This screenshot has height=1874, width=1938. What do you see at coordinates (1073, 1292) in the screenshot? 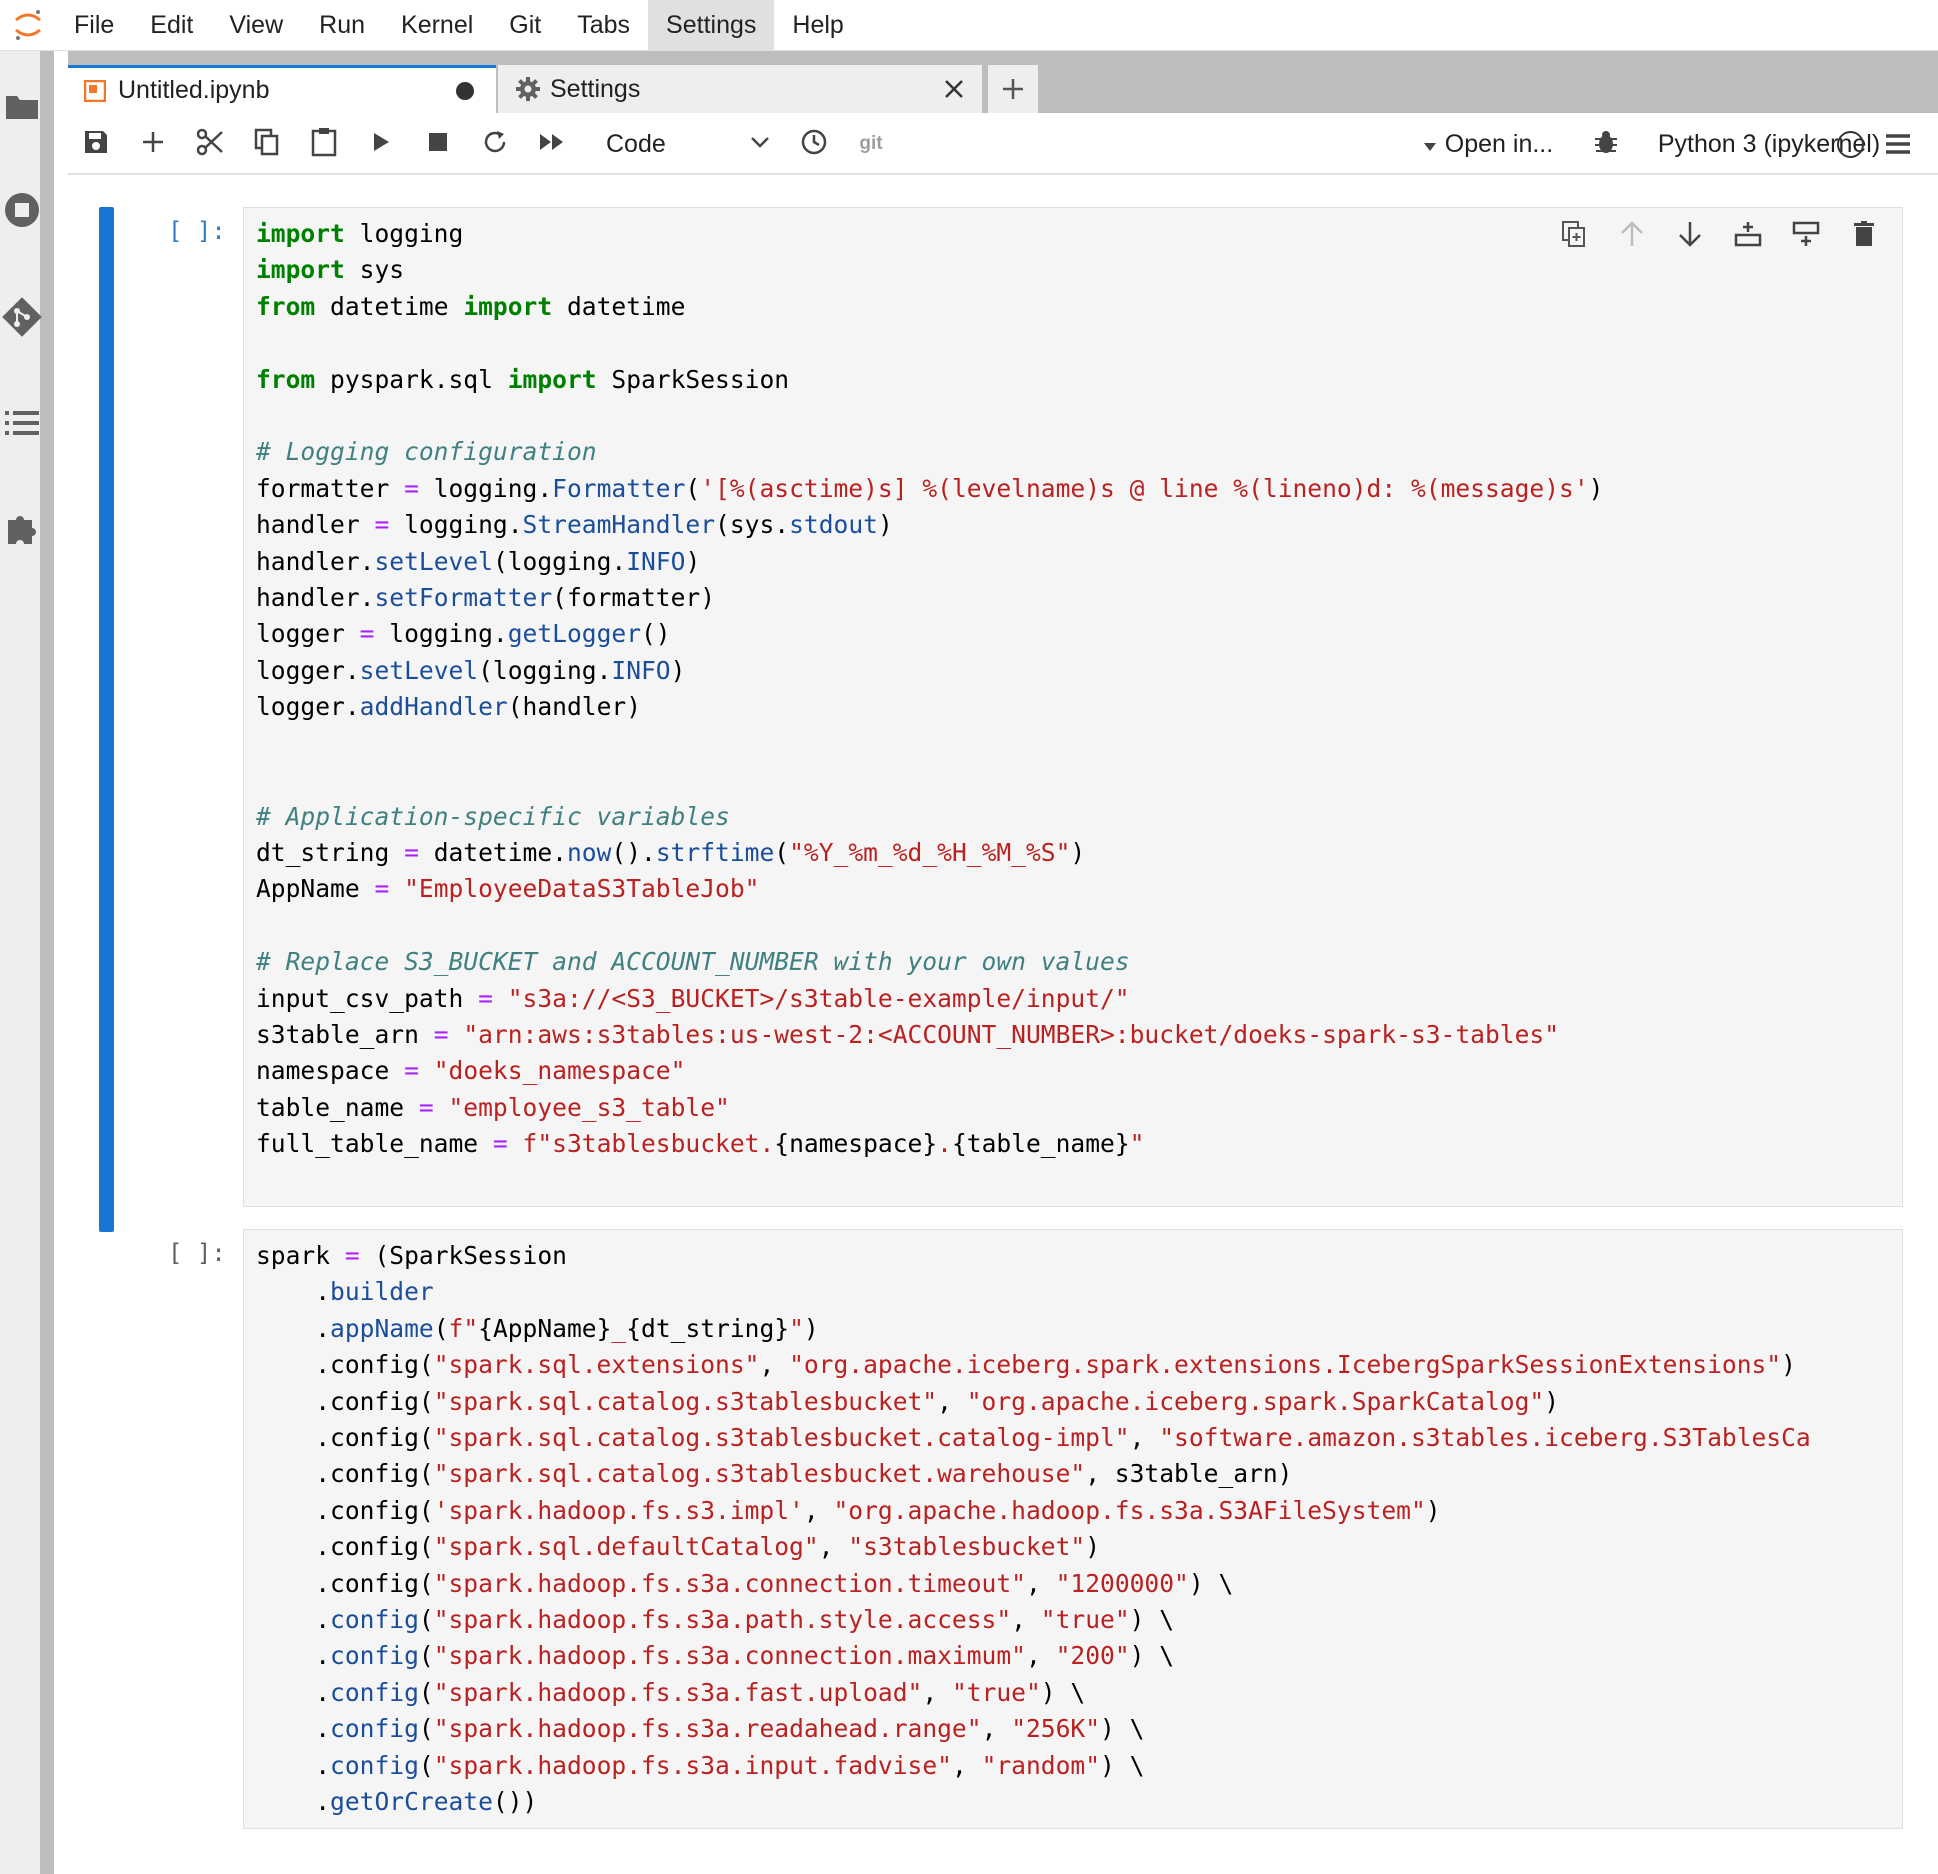
I see `code-line: .builder` at bounding box center [1073, 1292].